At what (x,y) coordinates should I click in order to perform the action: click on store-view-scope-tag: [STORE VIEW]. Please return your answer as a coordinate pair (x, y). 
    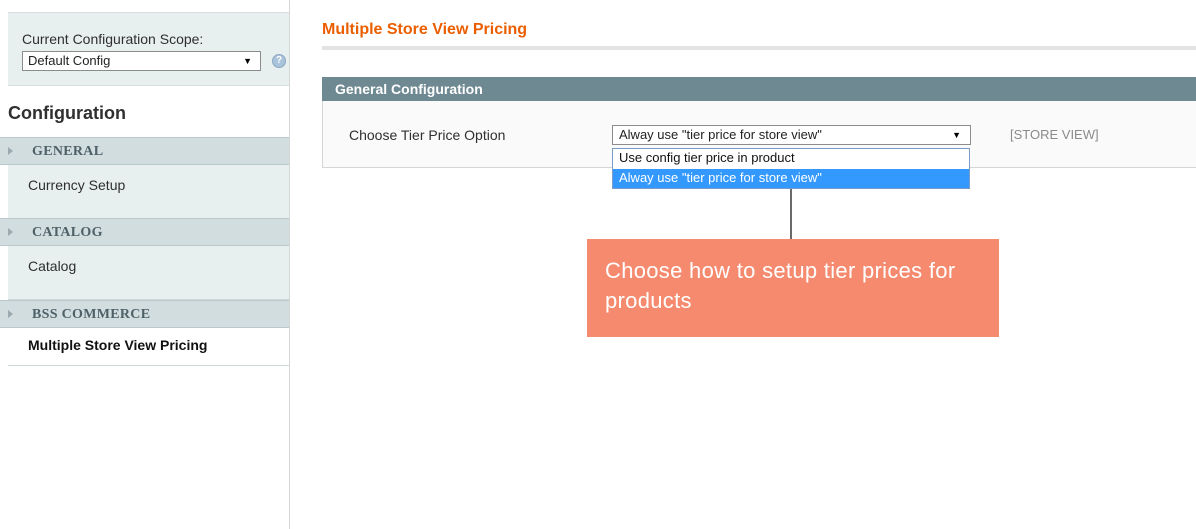
    Looking at the image, I should click on (1054, 134).